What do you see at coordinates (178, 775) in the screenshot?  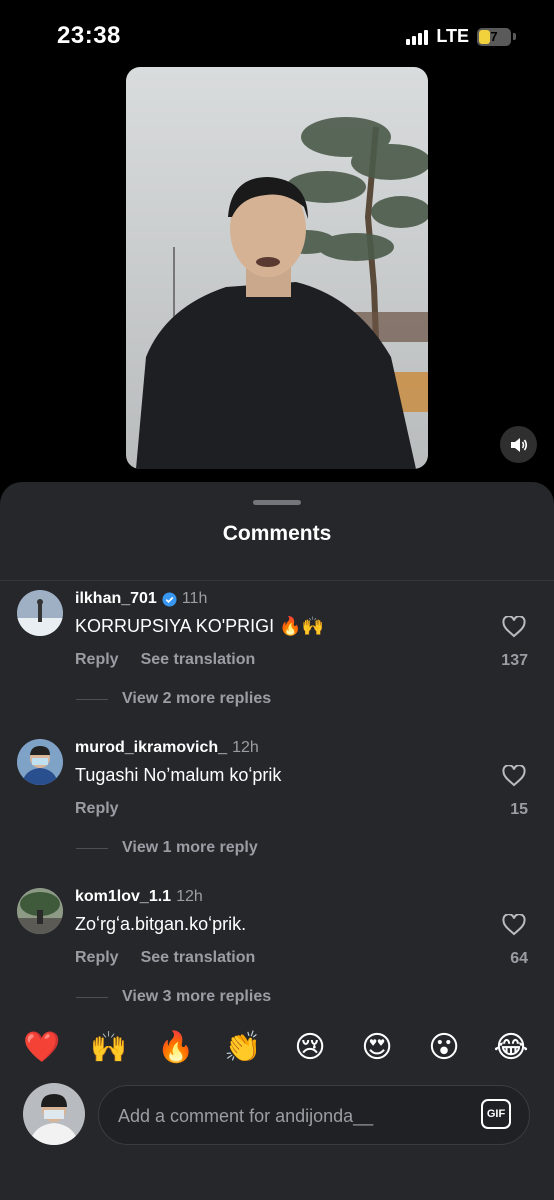 I see `comment-text: Tugashi Noʼmalum koʻprik` at bounding box center [178, 775].